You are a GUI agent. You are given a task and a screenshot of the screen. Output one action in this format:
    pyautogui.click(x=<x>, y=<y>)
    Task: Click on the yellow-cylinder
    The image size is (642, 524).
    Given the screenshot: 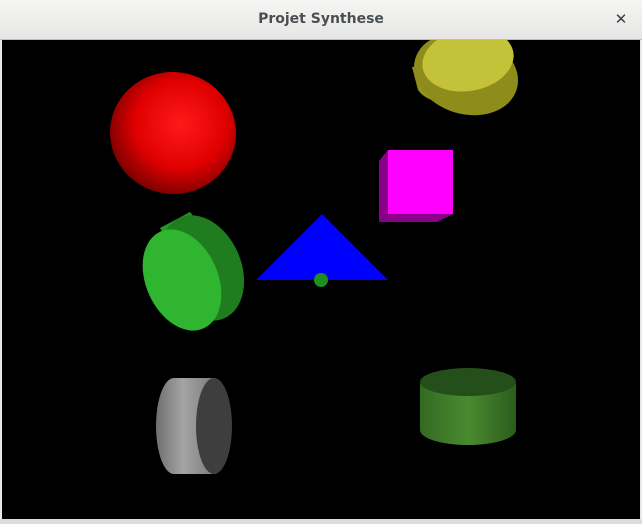 What is the action you would take?
    pyautogui.click(x=465, y=78)
    